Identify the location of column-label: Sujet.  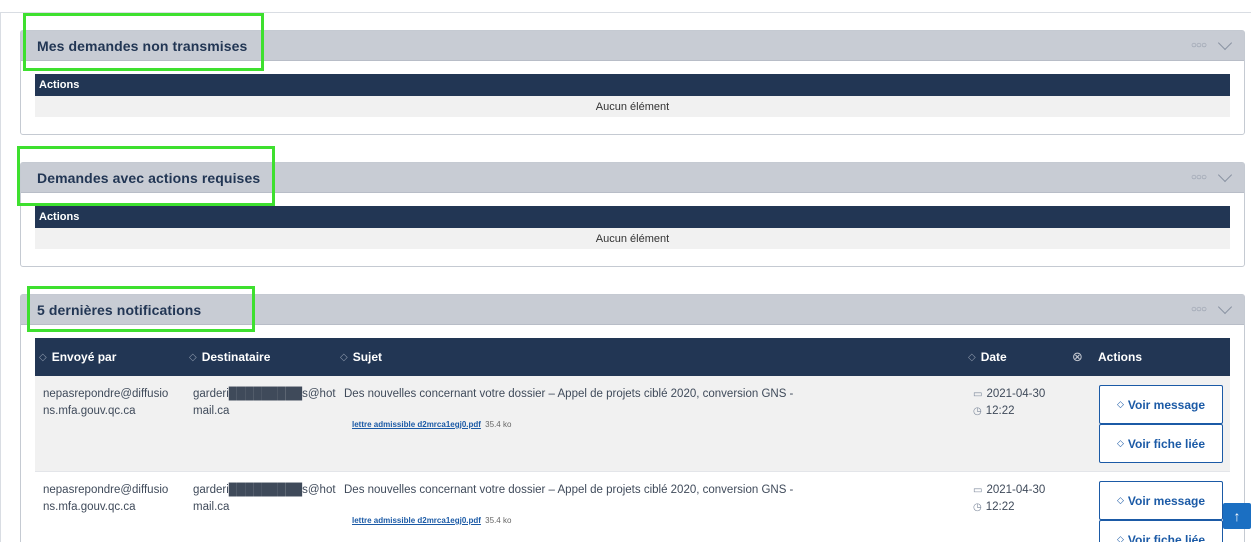
(367, 357).